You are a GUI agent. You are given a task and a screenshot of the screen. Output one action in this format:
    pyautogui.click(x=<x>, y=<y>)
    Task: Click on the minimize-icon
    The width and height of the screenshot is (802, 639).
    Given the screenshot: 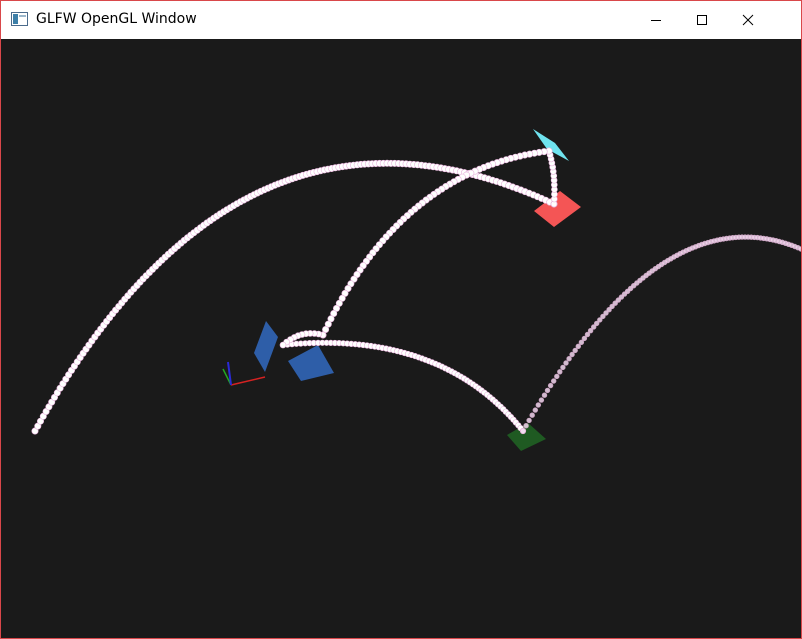 What is the action you would take?
    pyautogui.click(x=656, y=20)
    